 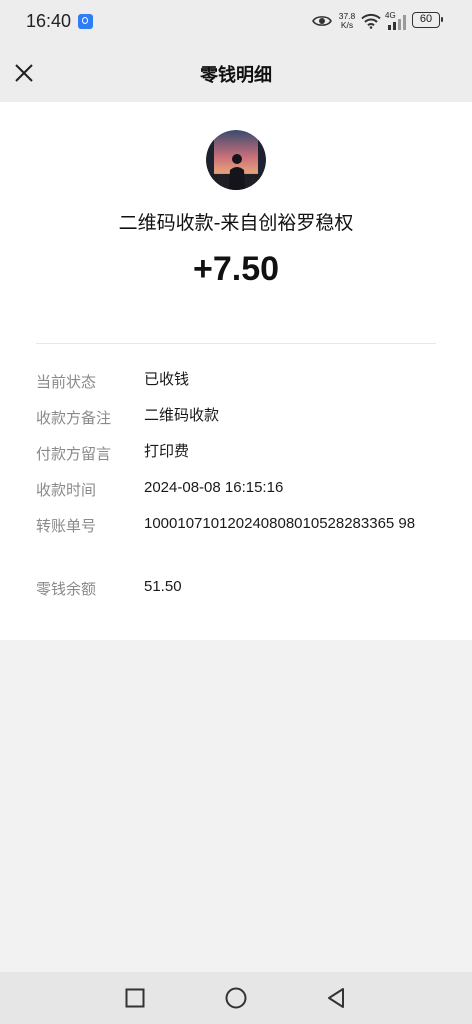 I want to click on status-bar: 16:40 37.8 K/s 4G 60, so click(x=236, y=22).